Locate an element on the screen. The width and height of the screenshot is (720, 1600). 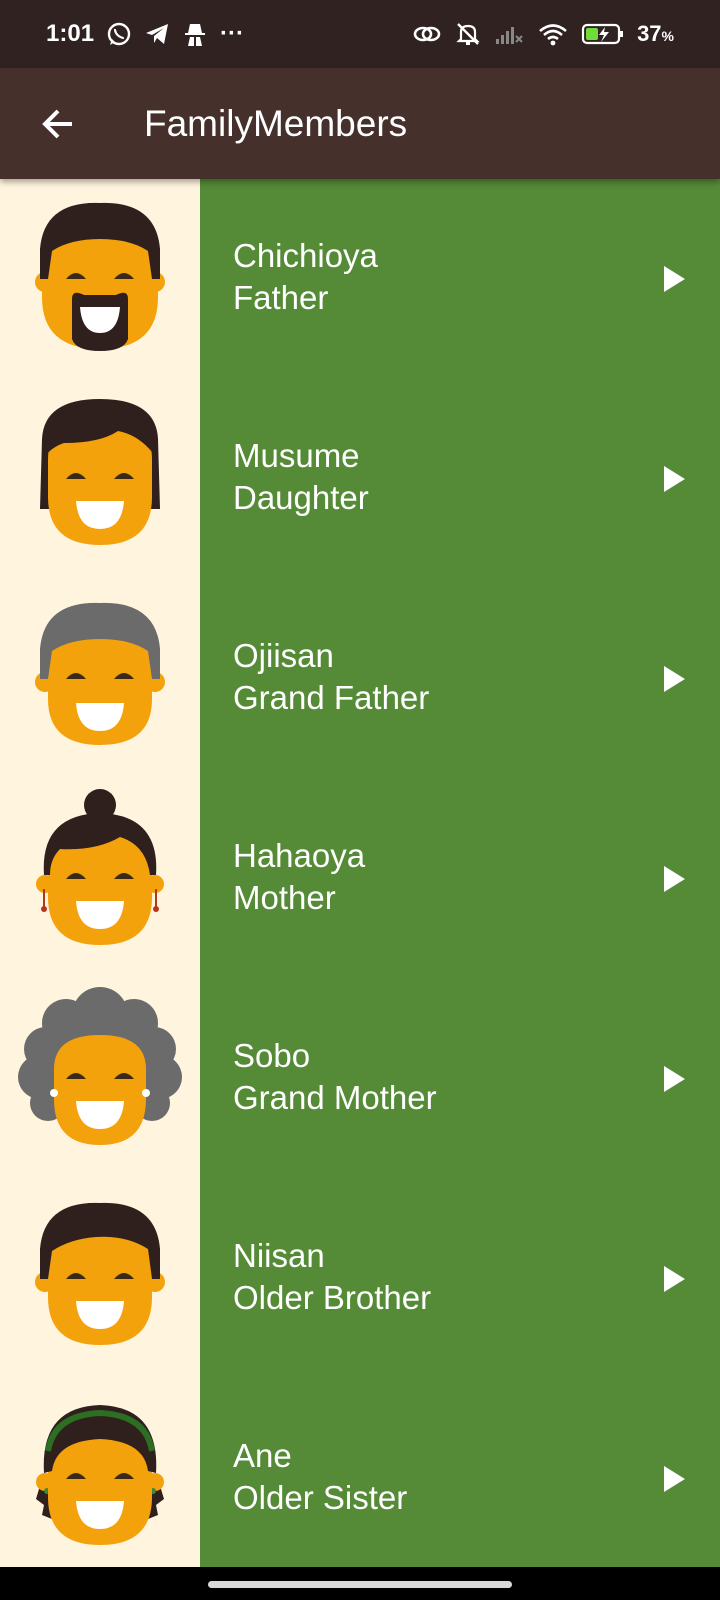
older-sister-avatar is located at coordinates (100, 1475).